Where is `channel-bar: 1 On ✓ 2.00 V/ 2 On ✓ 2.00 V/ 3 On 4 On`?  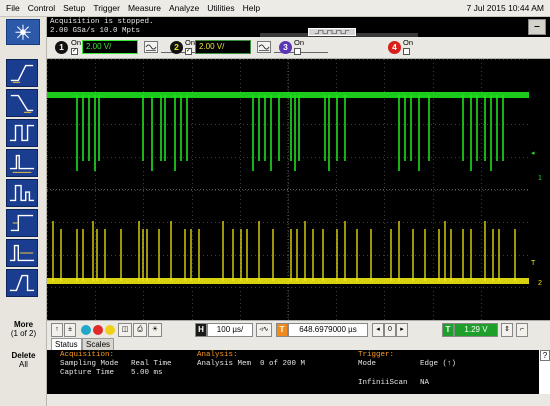 channel-bar: 1 On ✓ 2.00 V/ 2 On ✓ 2.00 V/ 3 On 4 On is located at coordinates (298, 48).